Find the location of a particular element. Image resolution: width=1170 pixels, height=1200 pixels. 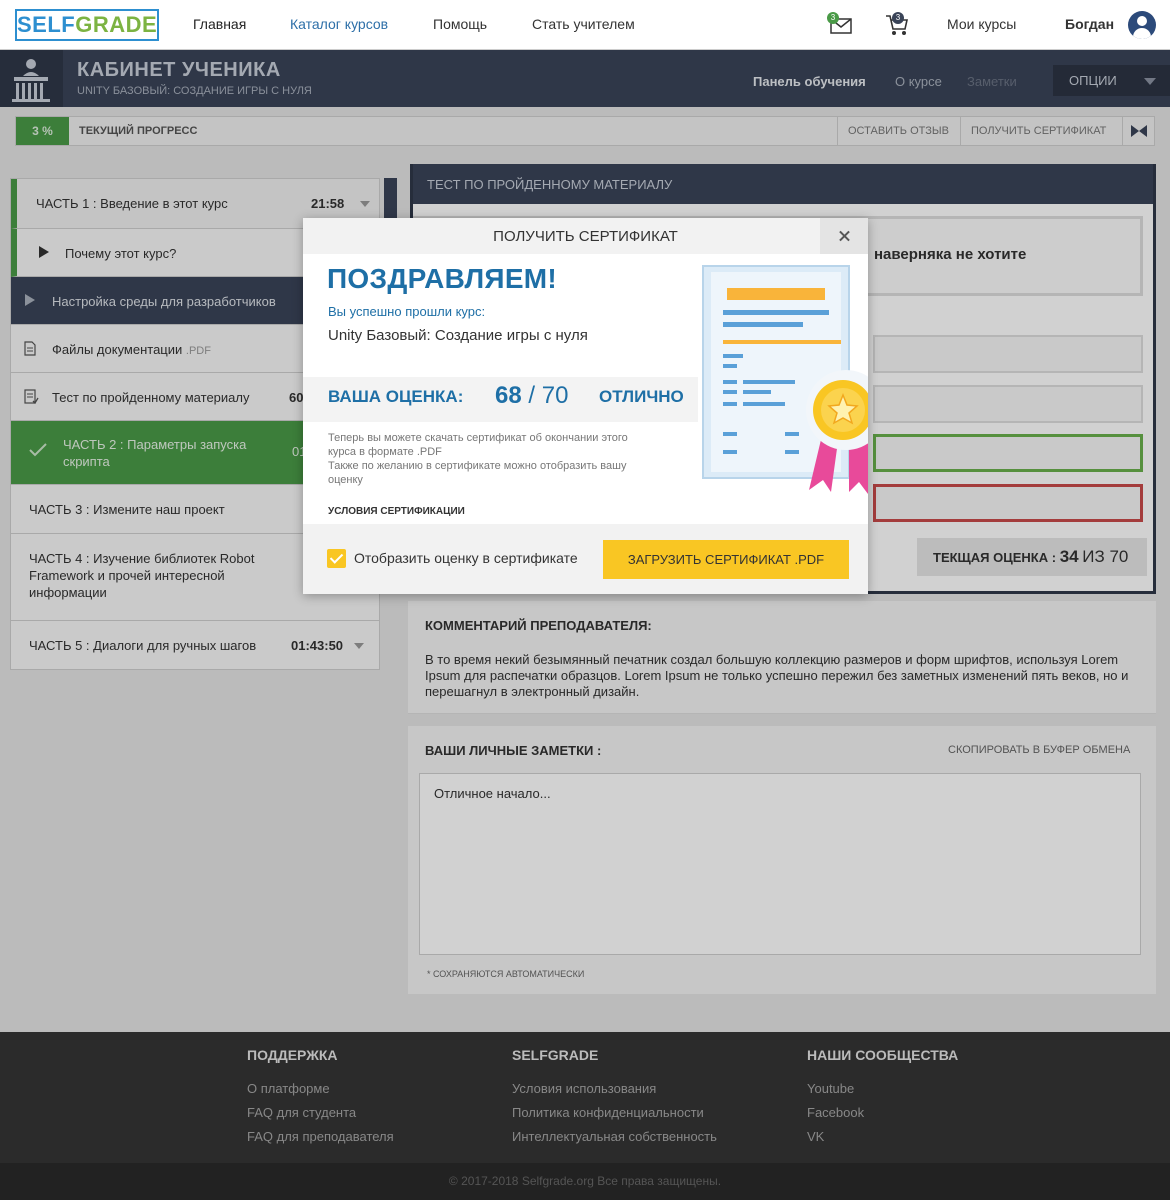

download-certificate-button: ЗАГРУЗИТЬ СЕРТИФИКАТ .PDF is located at coordinates (726, 559).